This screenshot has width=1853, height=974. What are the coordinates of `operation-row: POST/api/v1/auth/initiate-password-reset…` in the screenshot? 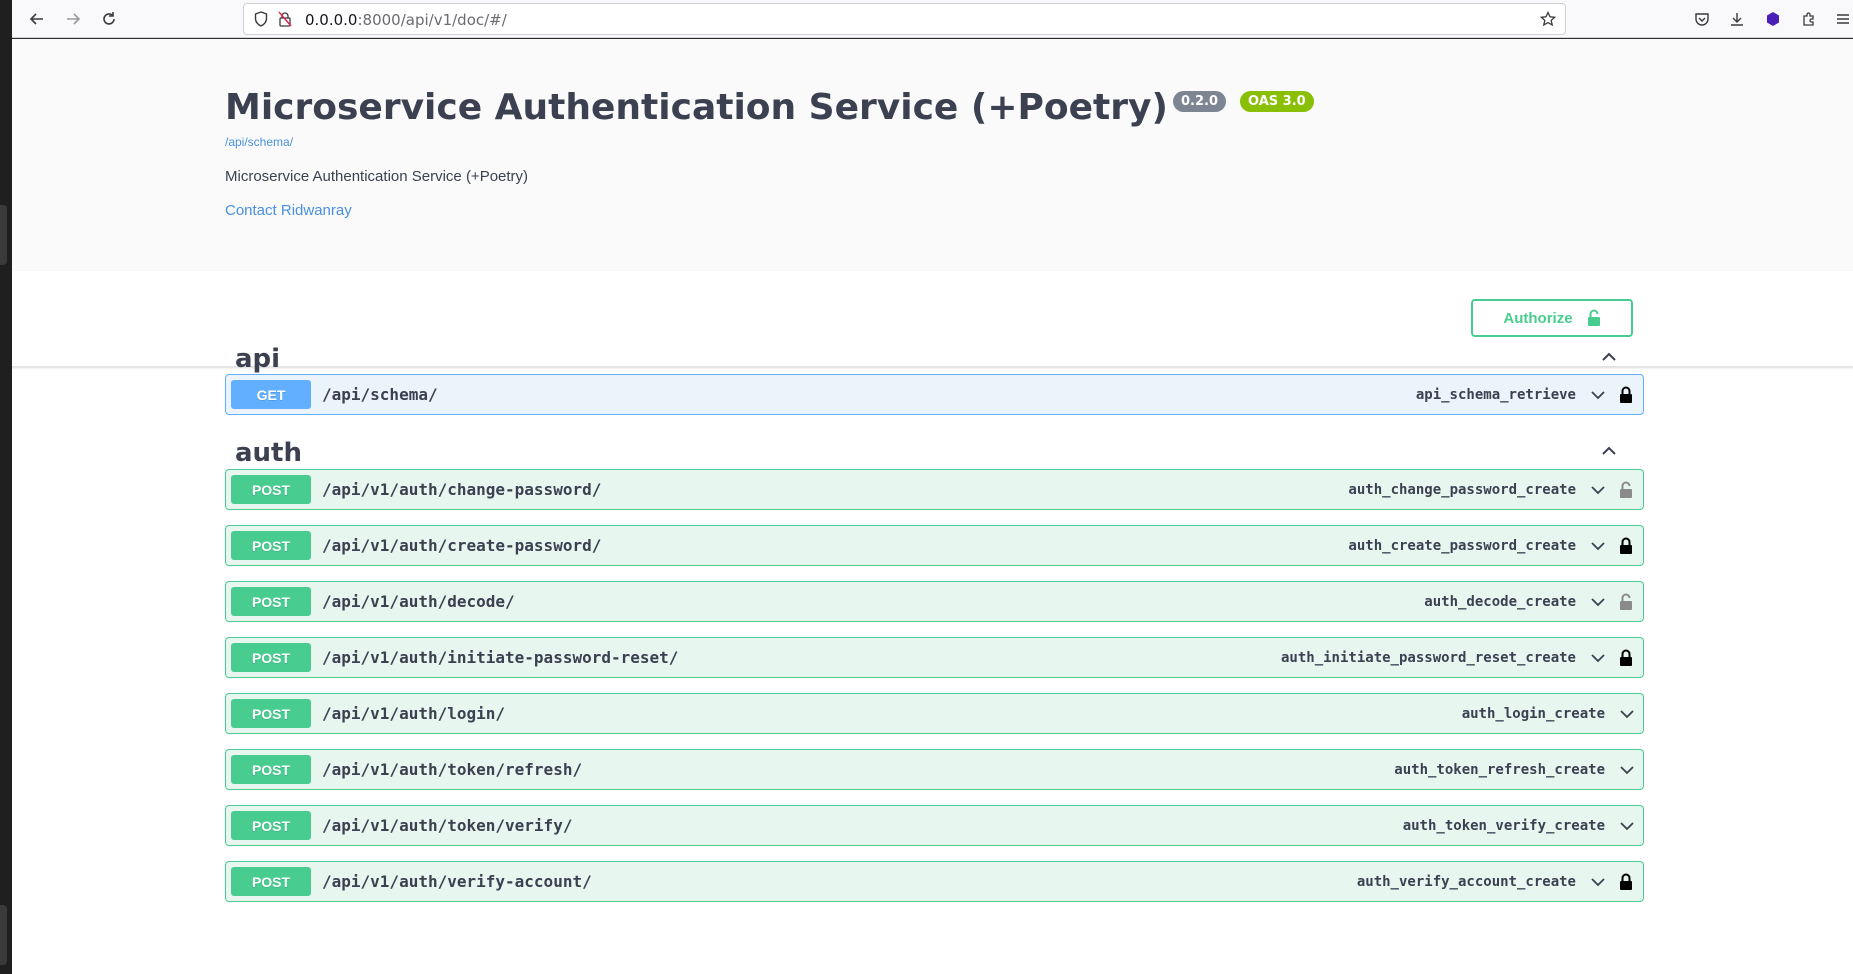 It's located at (934, 657).